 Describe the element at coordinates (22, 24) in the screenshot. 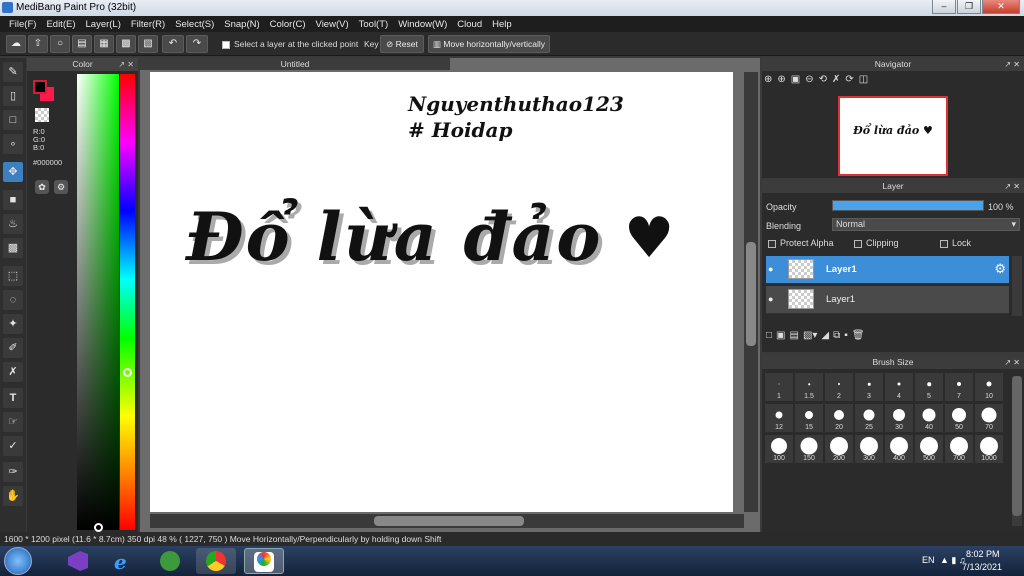

I see `menu-file: File(F)` at that location.